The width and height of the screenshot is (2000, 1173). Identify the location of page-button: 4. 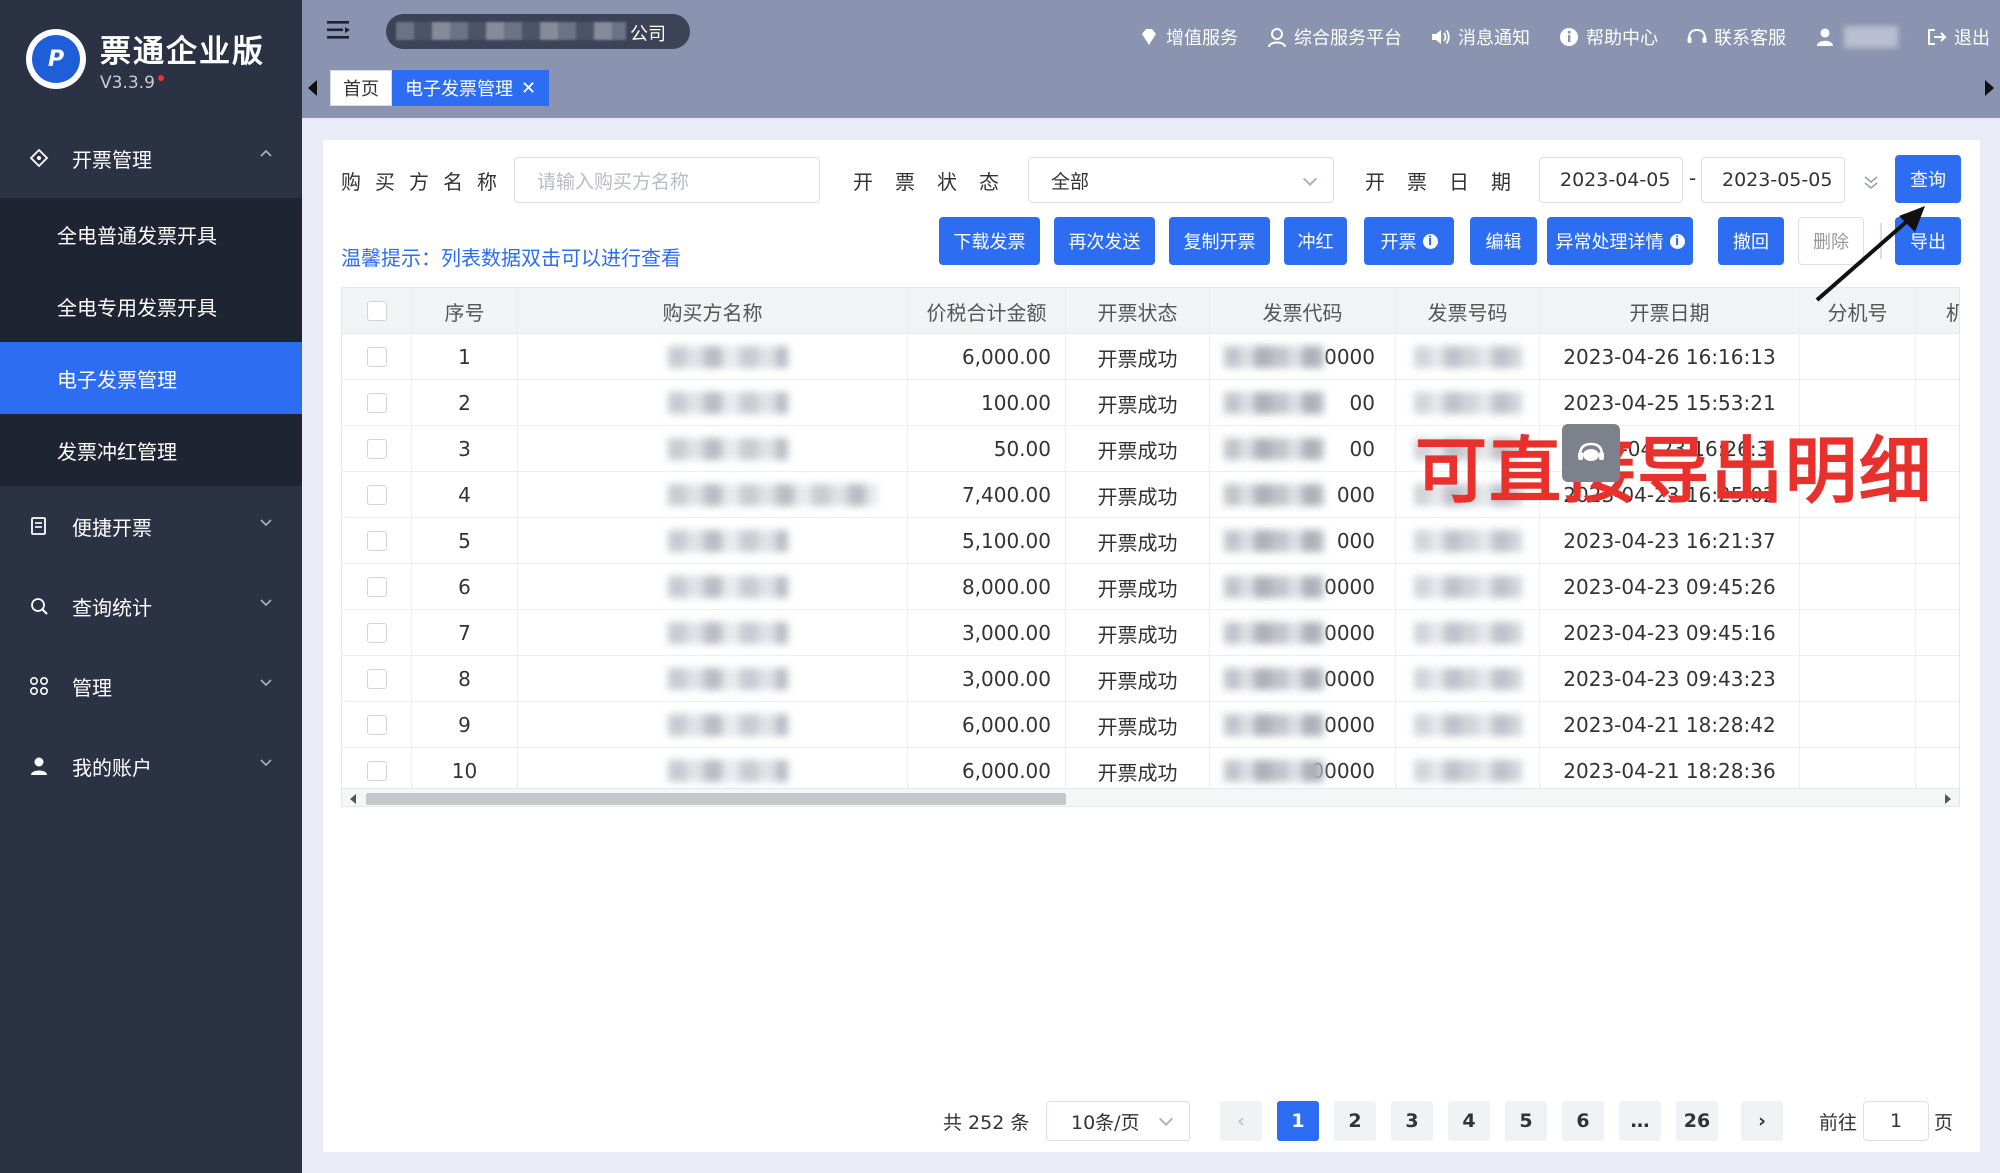
(1469, 1121).